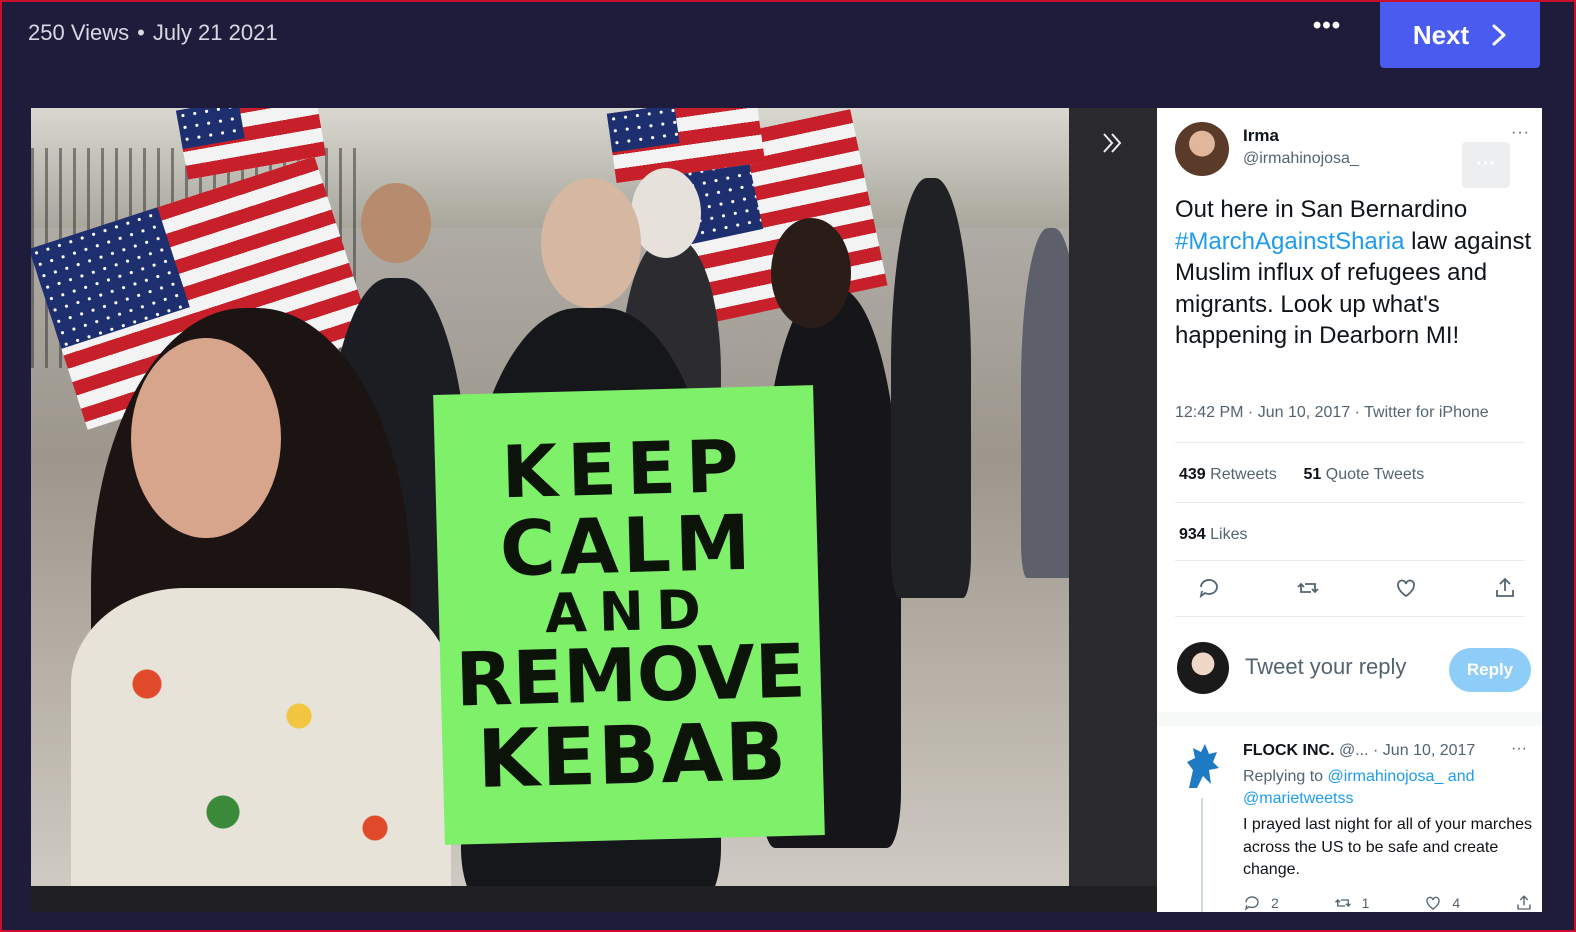 This screenshot has height=932, width=1576. I want to click on mention-link-1: @irmahinojosa_, so click(1386, 776).